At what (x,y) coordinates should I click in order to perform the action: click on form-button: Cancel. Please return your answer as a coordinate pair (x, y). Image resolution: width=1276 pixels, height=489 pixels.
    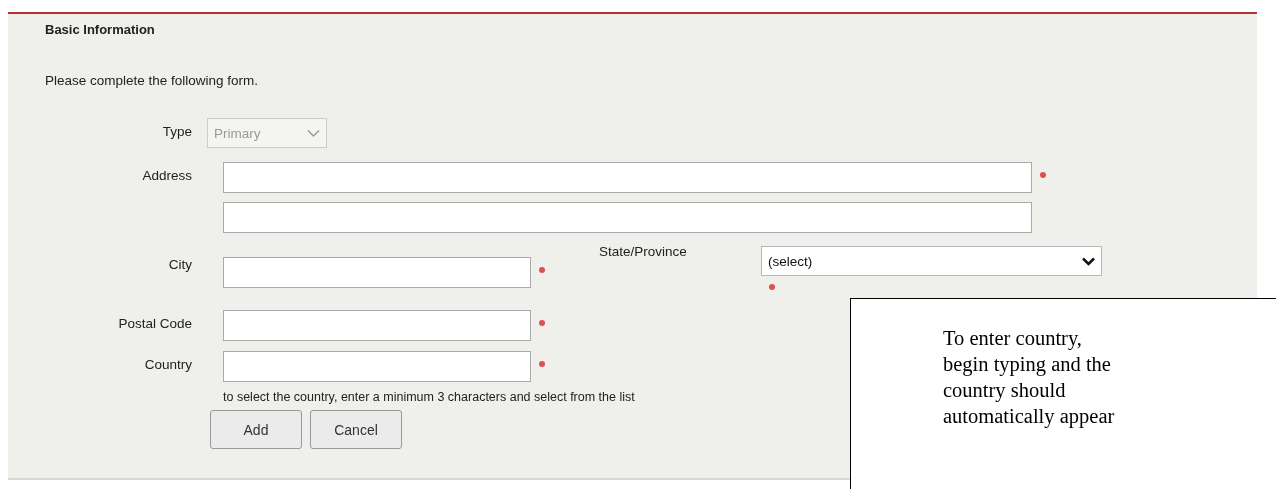
    Looking at the image, I should click on (356, 429).